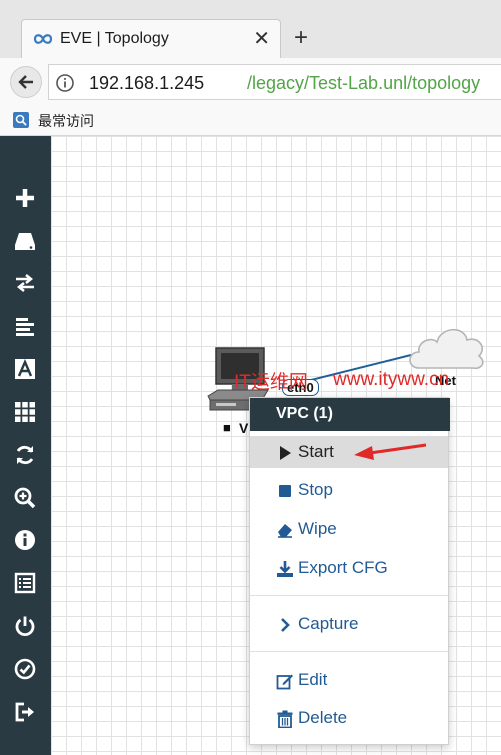  I want to click on eve-favicon-icon, so click(43, 39).